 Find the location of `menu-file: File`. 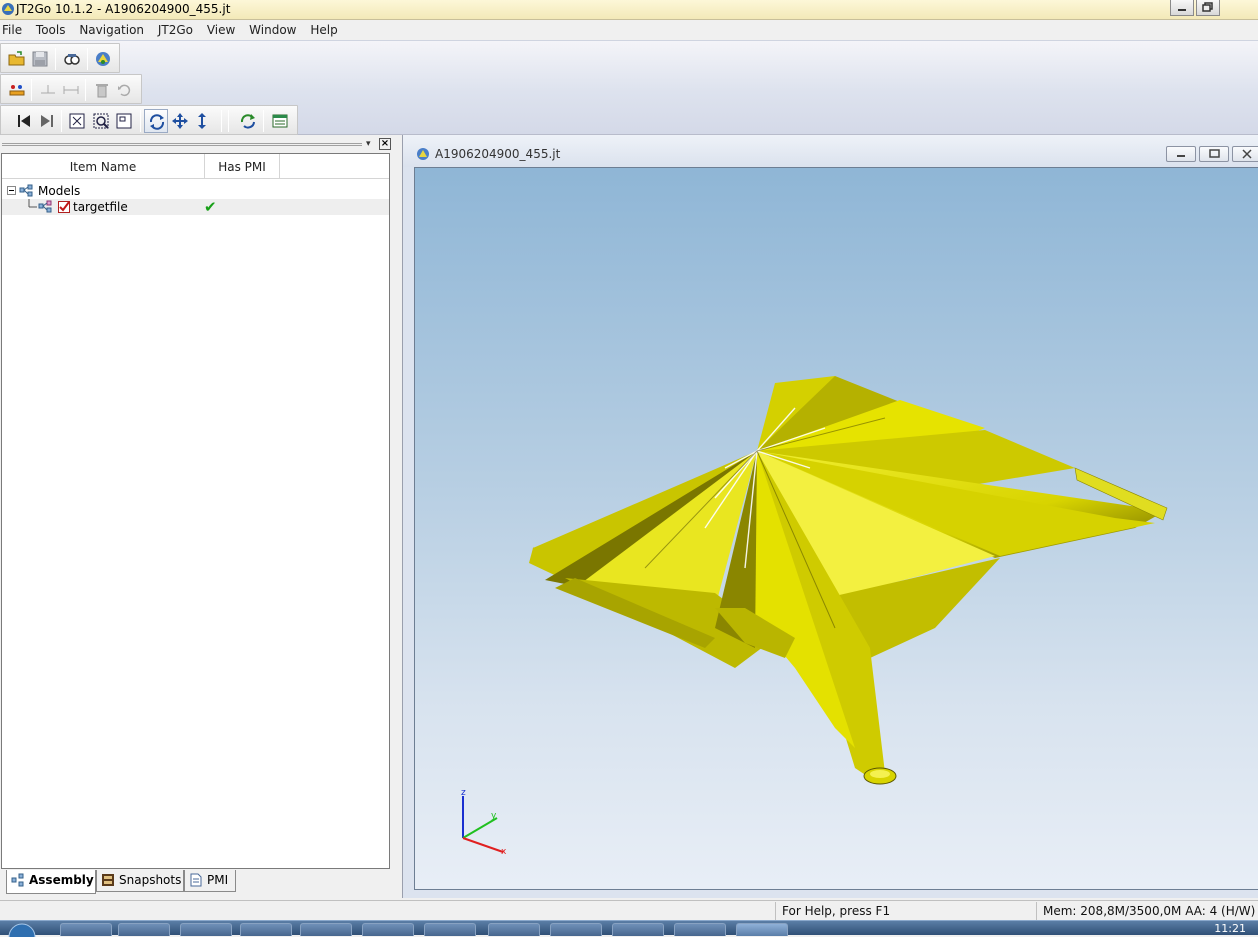

menu-file: File is located at coordinates (14, 28).